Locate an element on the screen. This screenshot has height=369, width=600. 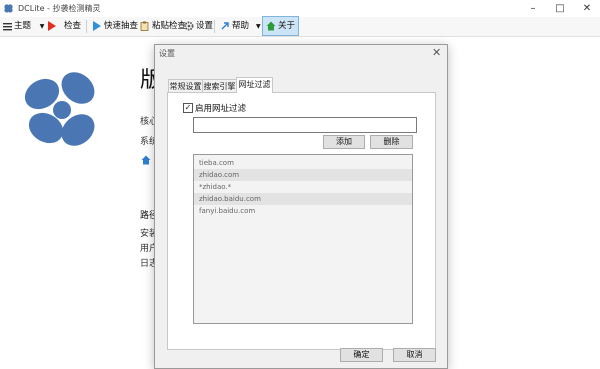
help-button: 帮助 is located at coordinates (234, 26).